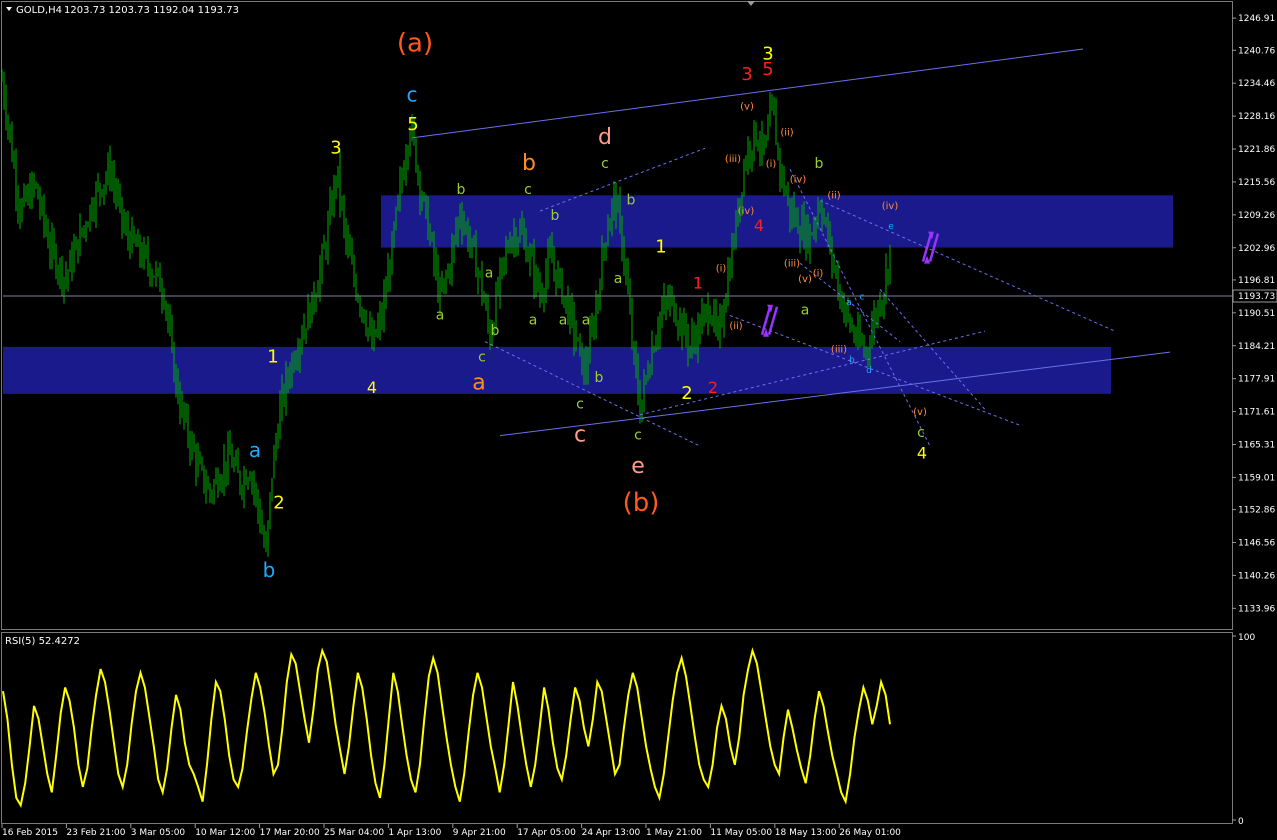 This screenshot has width=1277, height=840. I want to click on symbol-label: GOLD,H4, so click(39, 10).